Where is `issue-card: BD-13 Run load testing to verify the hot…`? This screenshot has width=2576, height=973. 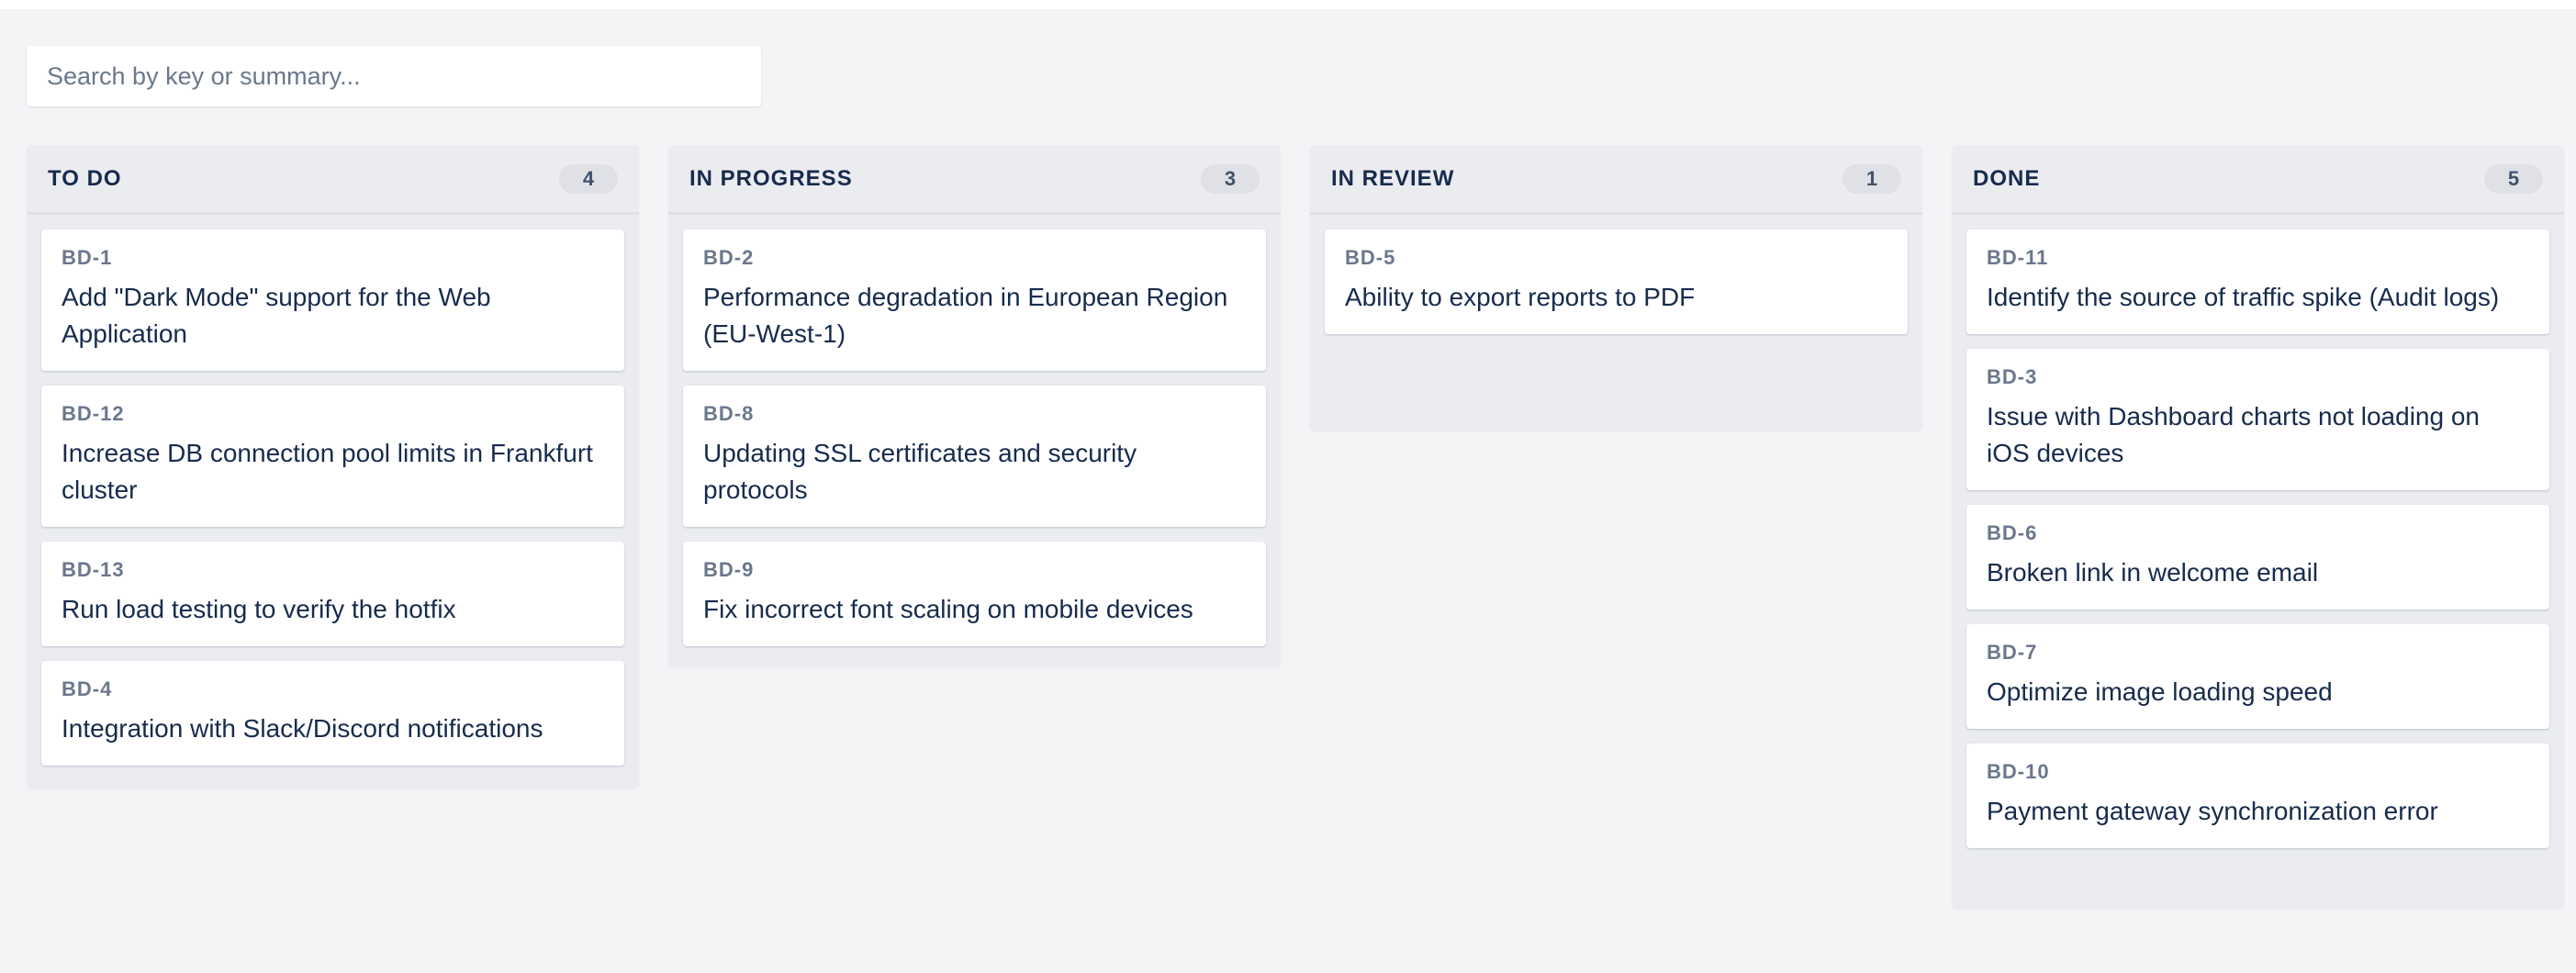
issue-card: BD-13 Run load testing to verify the hot… is located at coordinates (332, 594).